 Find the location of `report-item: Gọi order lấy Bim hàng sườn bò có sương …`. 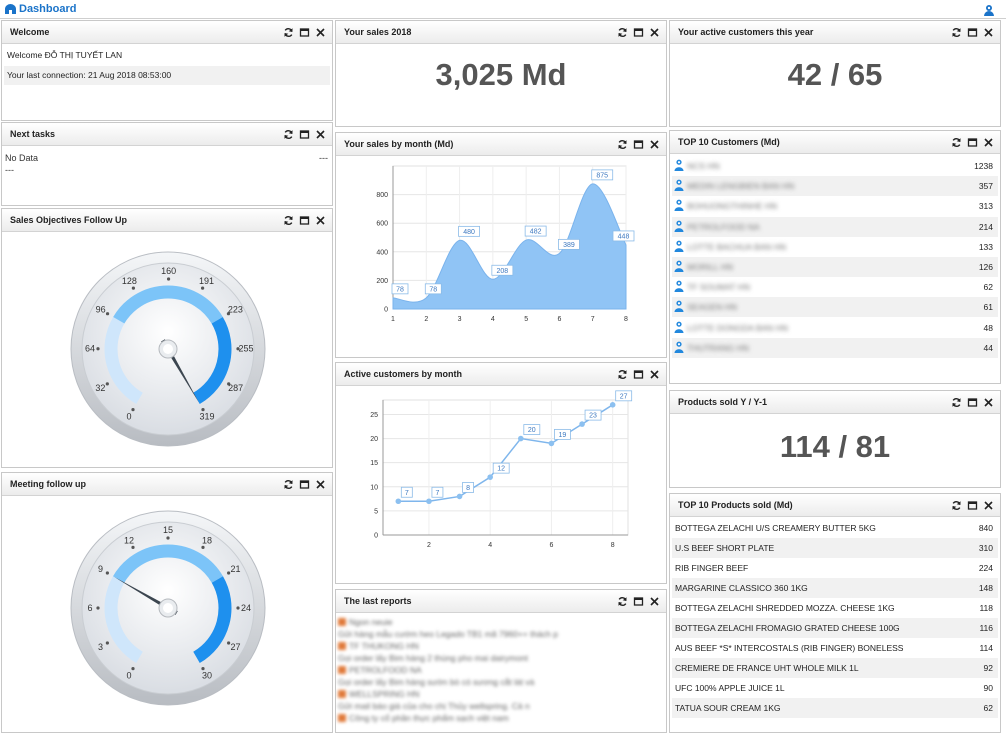

report-item: Gọi order lấy Bim hàng sườn bò có sương … is located at coordinates (501, 682).